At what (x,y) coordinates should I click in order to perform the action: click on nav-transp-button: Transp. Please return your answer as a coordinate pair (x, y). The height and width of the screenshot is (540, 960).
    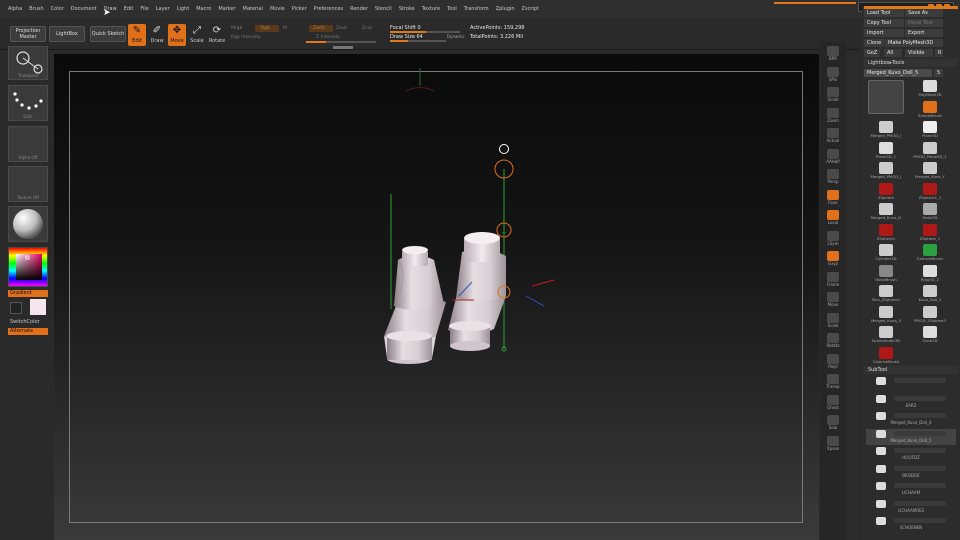
    Looking at the image, I should click on (833, 383).